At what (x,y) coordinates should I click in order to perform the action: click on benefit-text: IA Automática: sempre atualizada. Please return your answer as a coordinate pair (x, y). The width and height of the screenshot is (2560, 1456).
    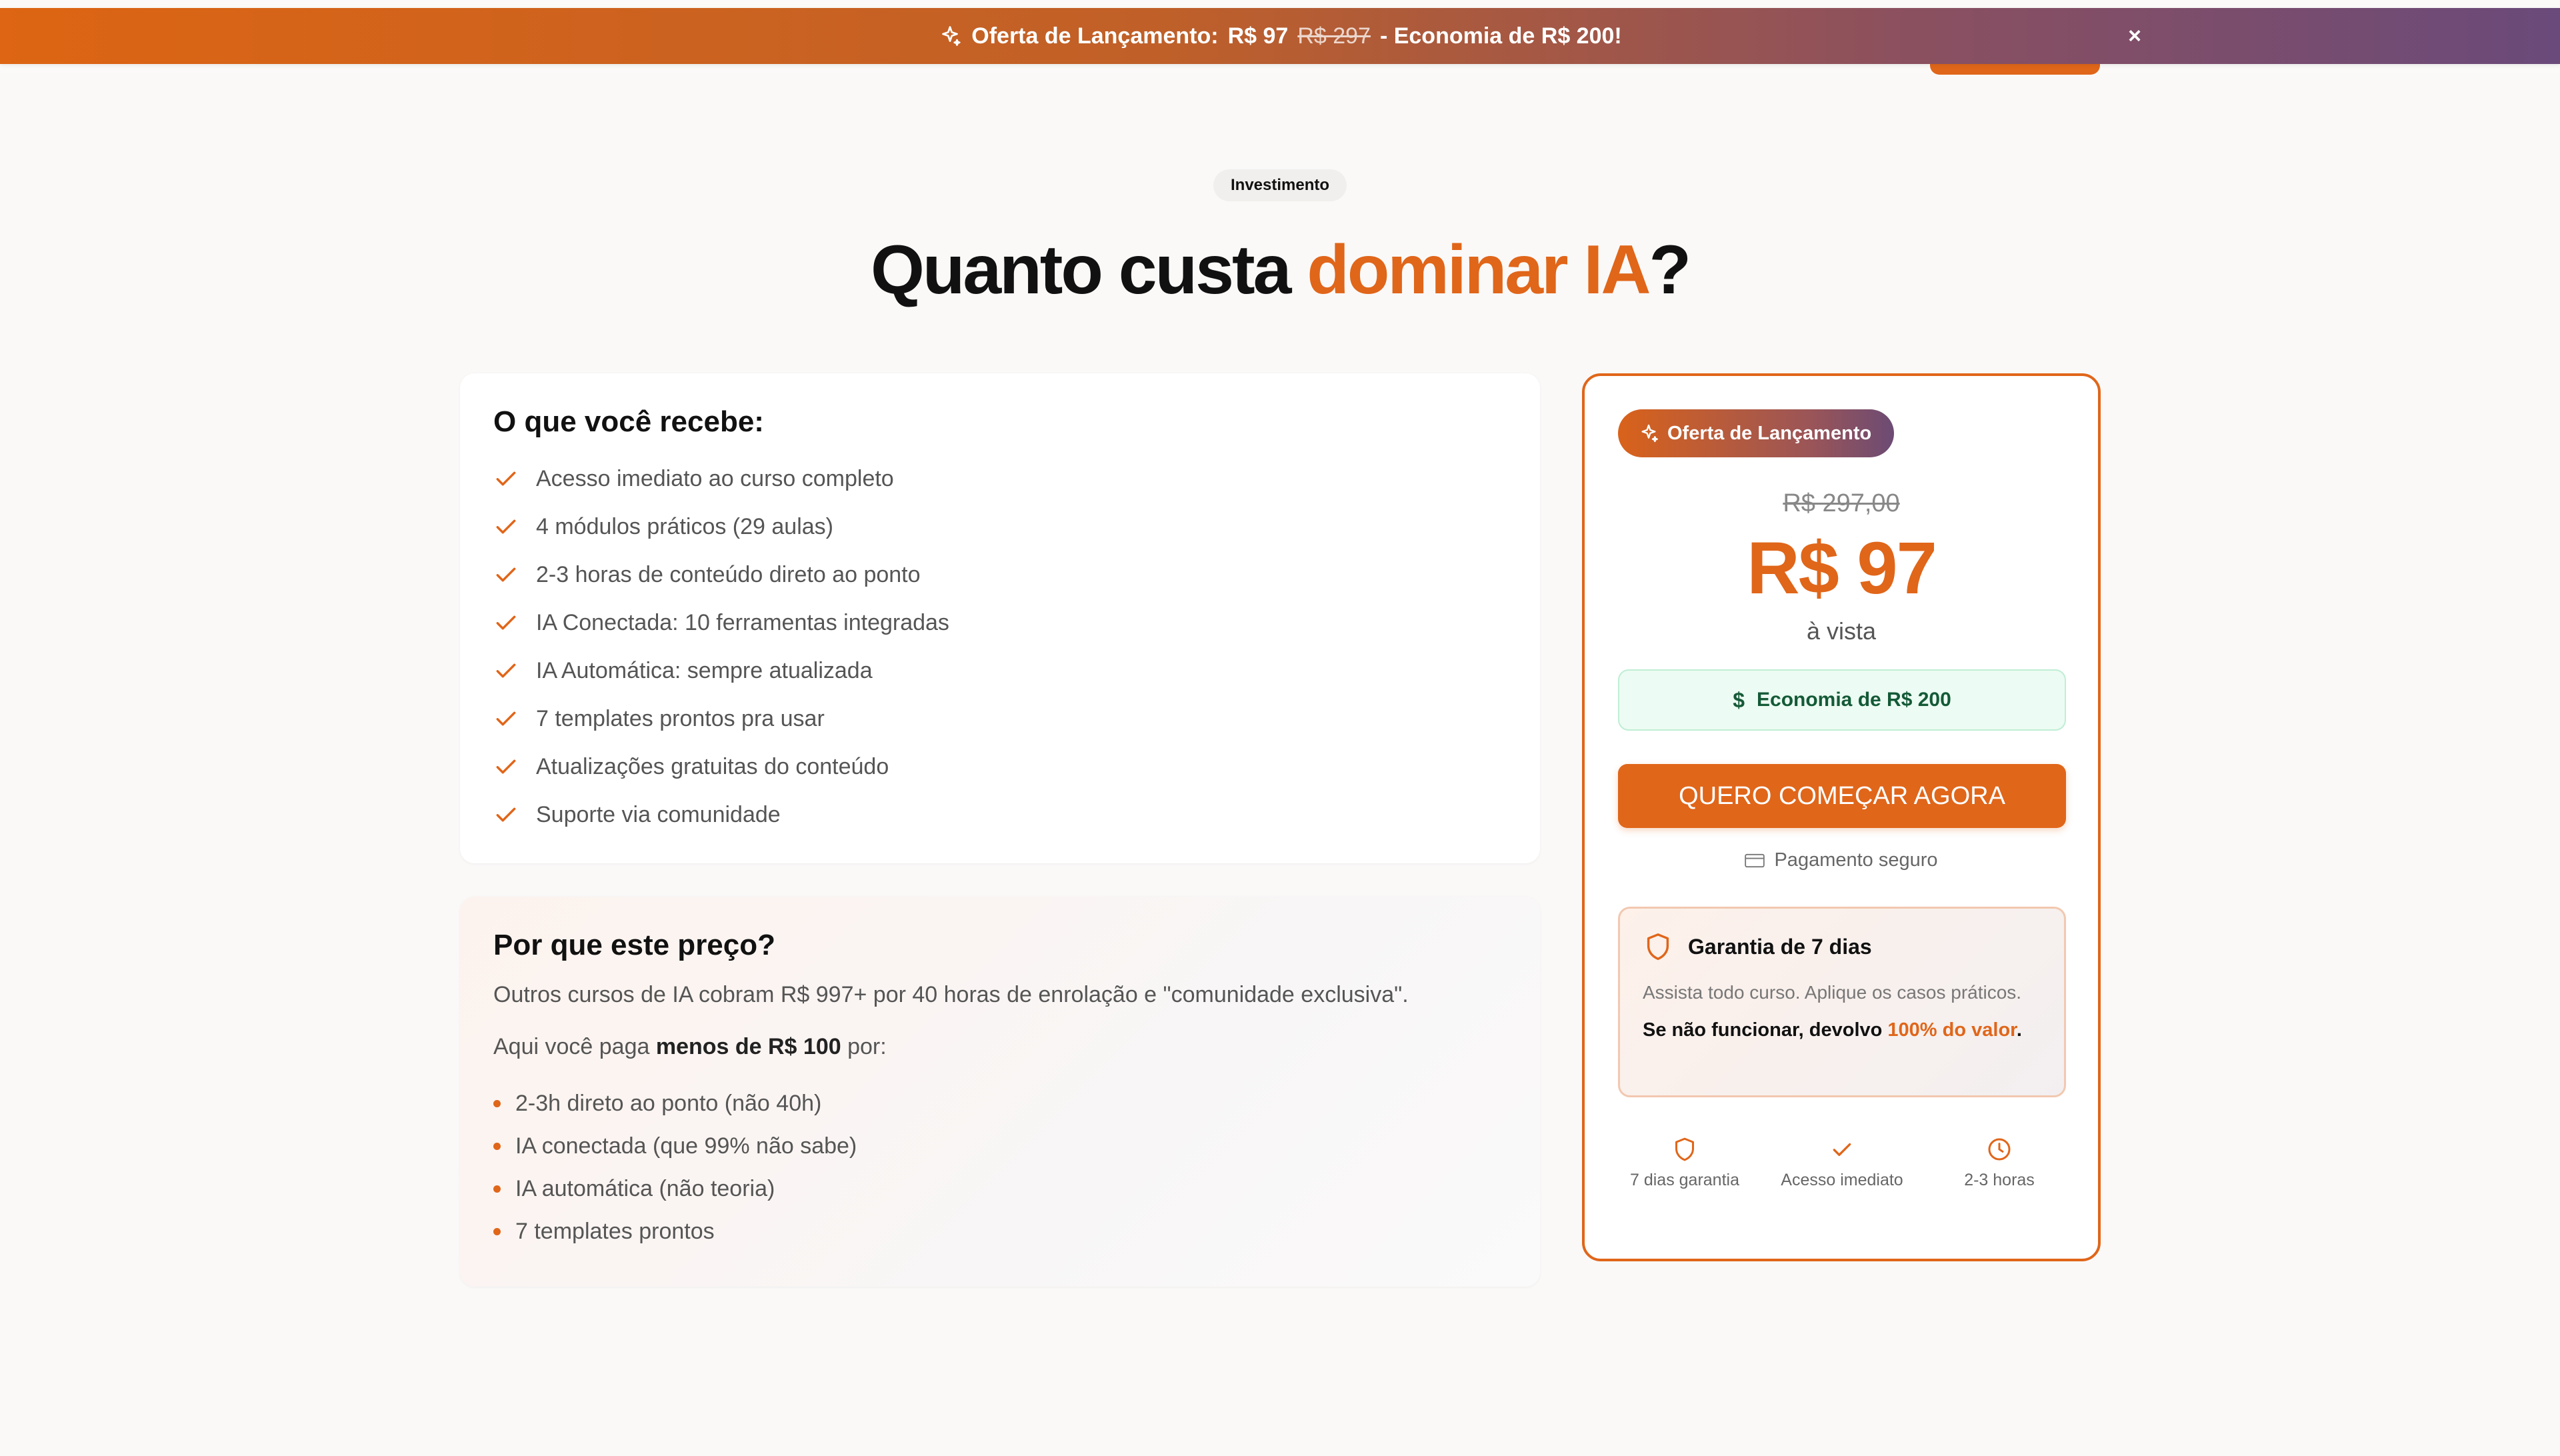
    Looking at the image, I should click on (704, 670).